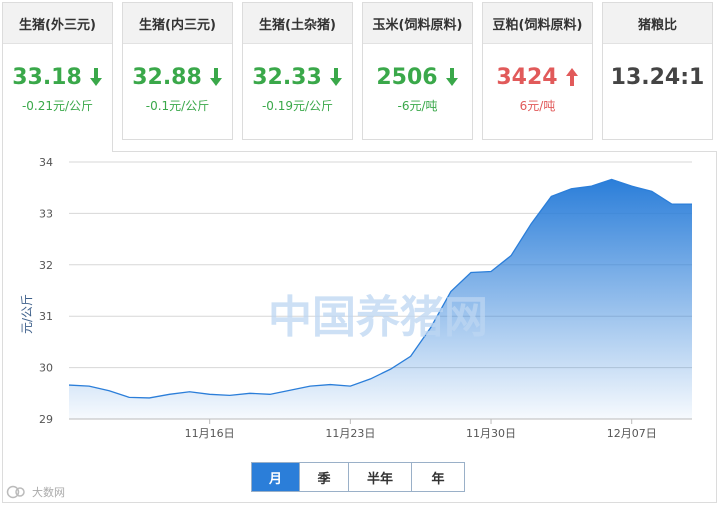 The image size is (719, 507). What do you see at coordinates (657, 77) in the screenshot?
I see `card-value: 13.24:1` at bounding box center [657, 77].